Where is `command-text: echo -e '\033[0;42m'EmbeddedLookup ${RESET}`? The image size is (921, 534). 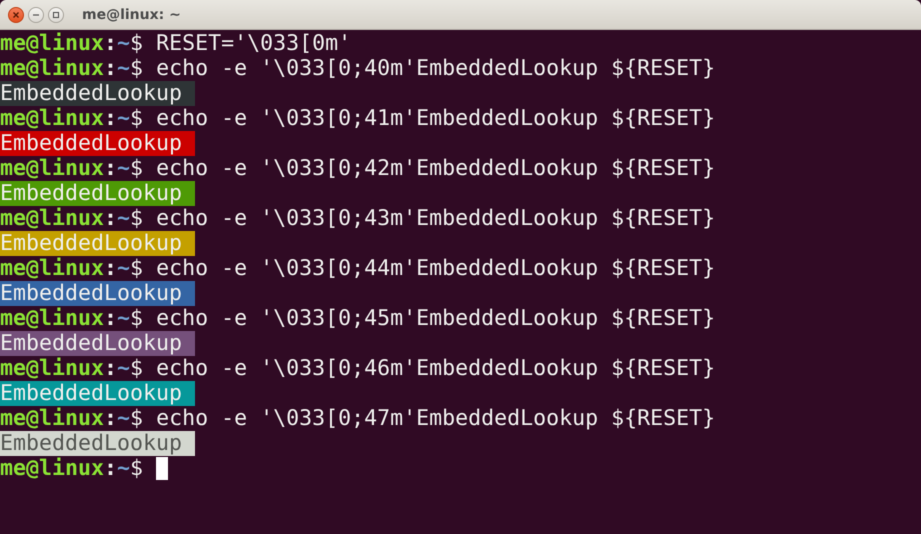 command-text: echo -e '\033[0;42m'EmbeddedLookup ${RESET} is located at coordinates (436, 168).